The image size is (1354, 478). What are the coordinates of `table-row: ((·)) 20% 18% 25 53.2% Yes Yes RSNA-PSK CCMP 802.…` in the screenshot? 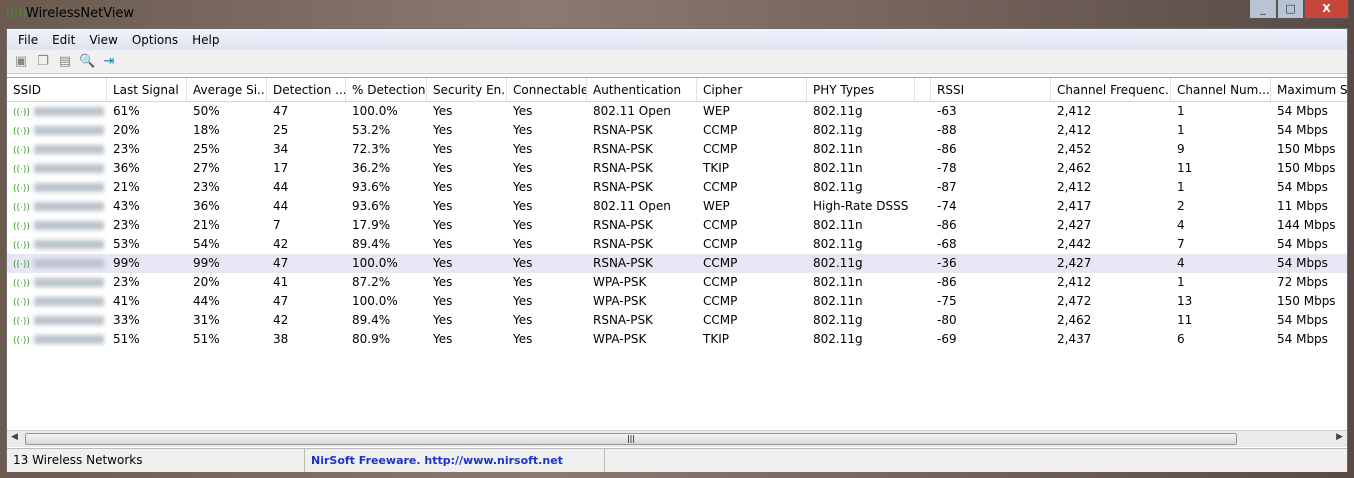 It's located at (677, 130).